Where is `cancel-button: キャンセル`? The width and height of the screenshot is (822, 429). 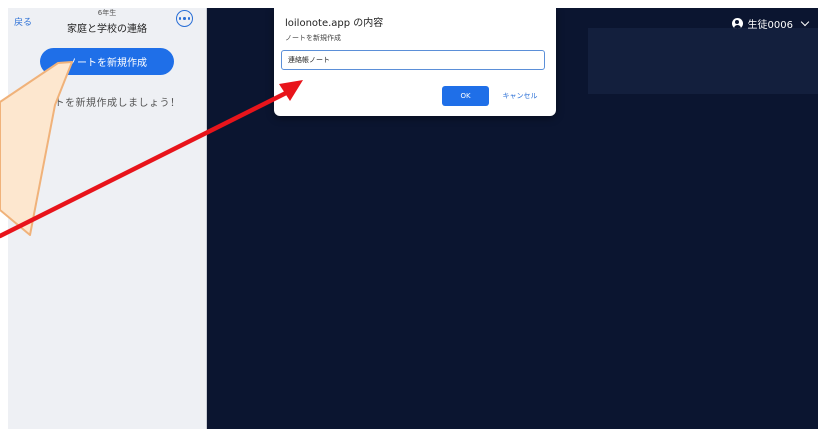 cancel-button: キャンセル is located at coordinates (520, 96).